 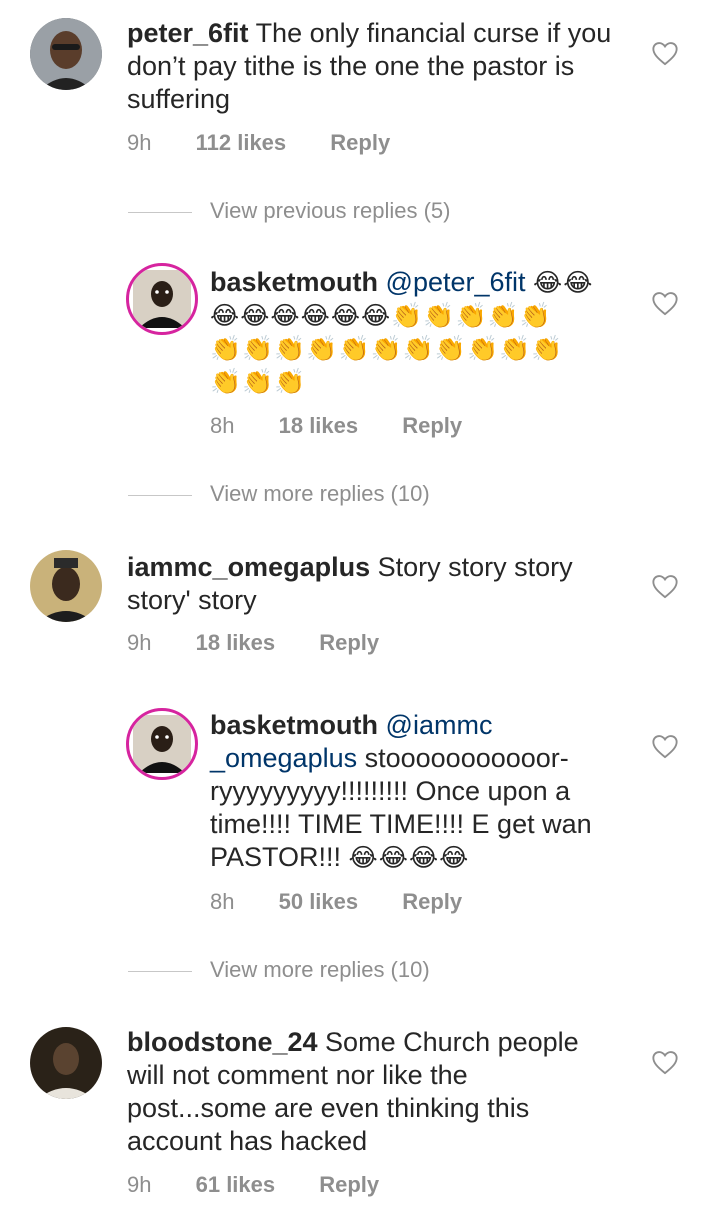 I want to click on comment-meta: 9h 18 likes Reply, so click(x=272, y=643).